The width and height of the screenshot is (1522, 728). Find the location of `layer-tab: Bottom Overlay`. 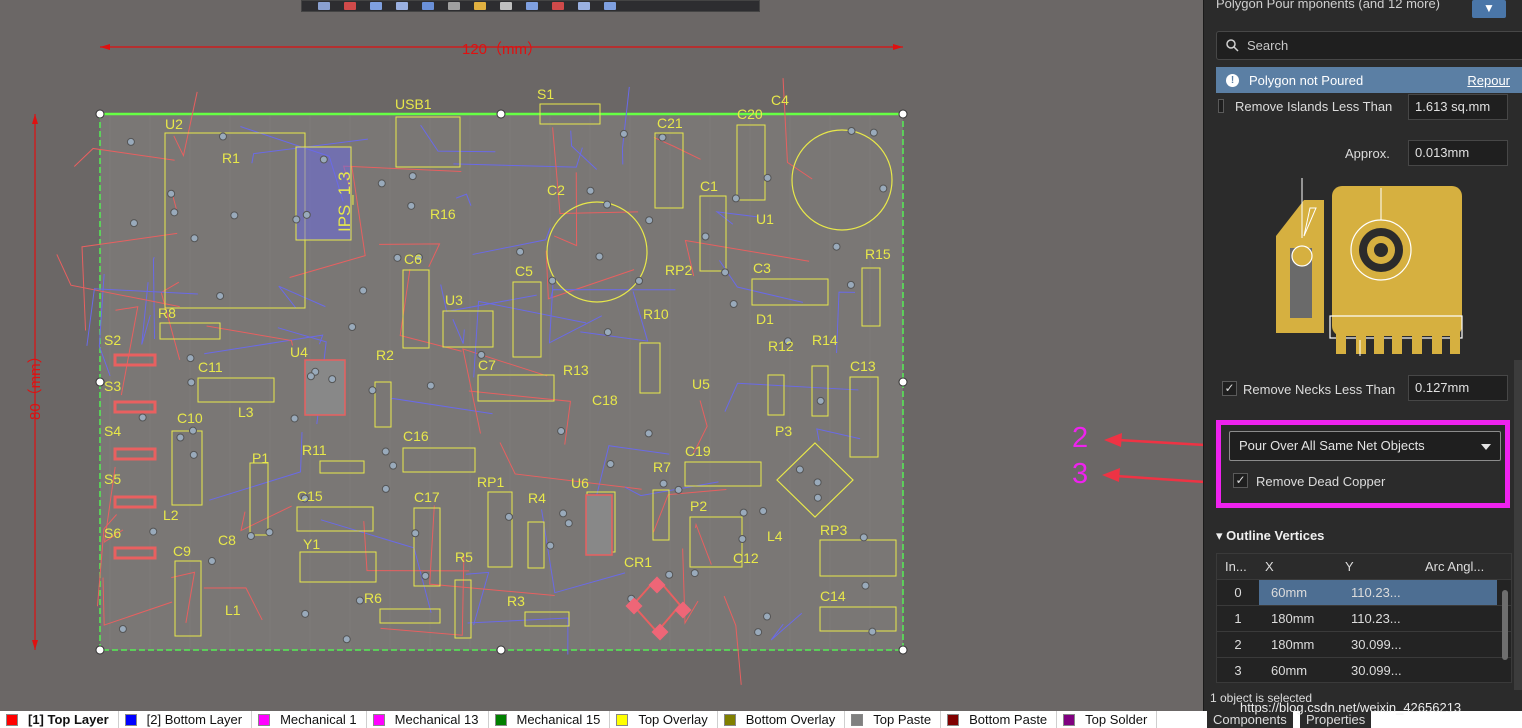

layer-tab: Bottom Overlay is located at coordinates (782, 719).